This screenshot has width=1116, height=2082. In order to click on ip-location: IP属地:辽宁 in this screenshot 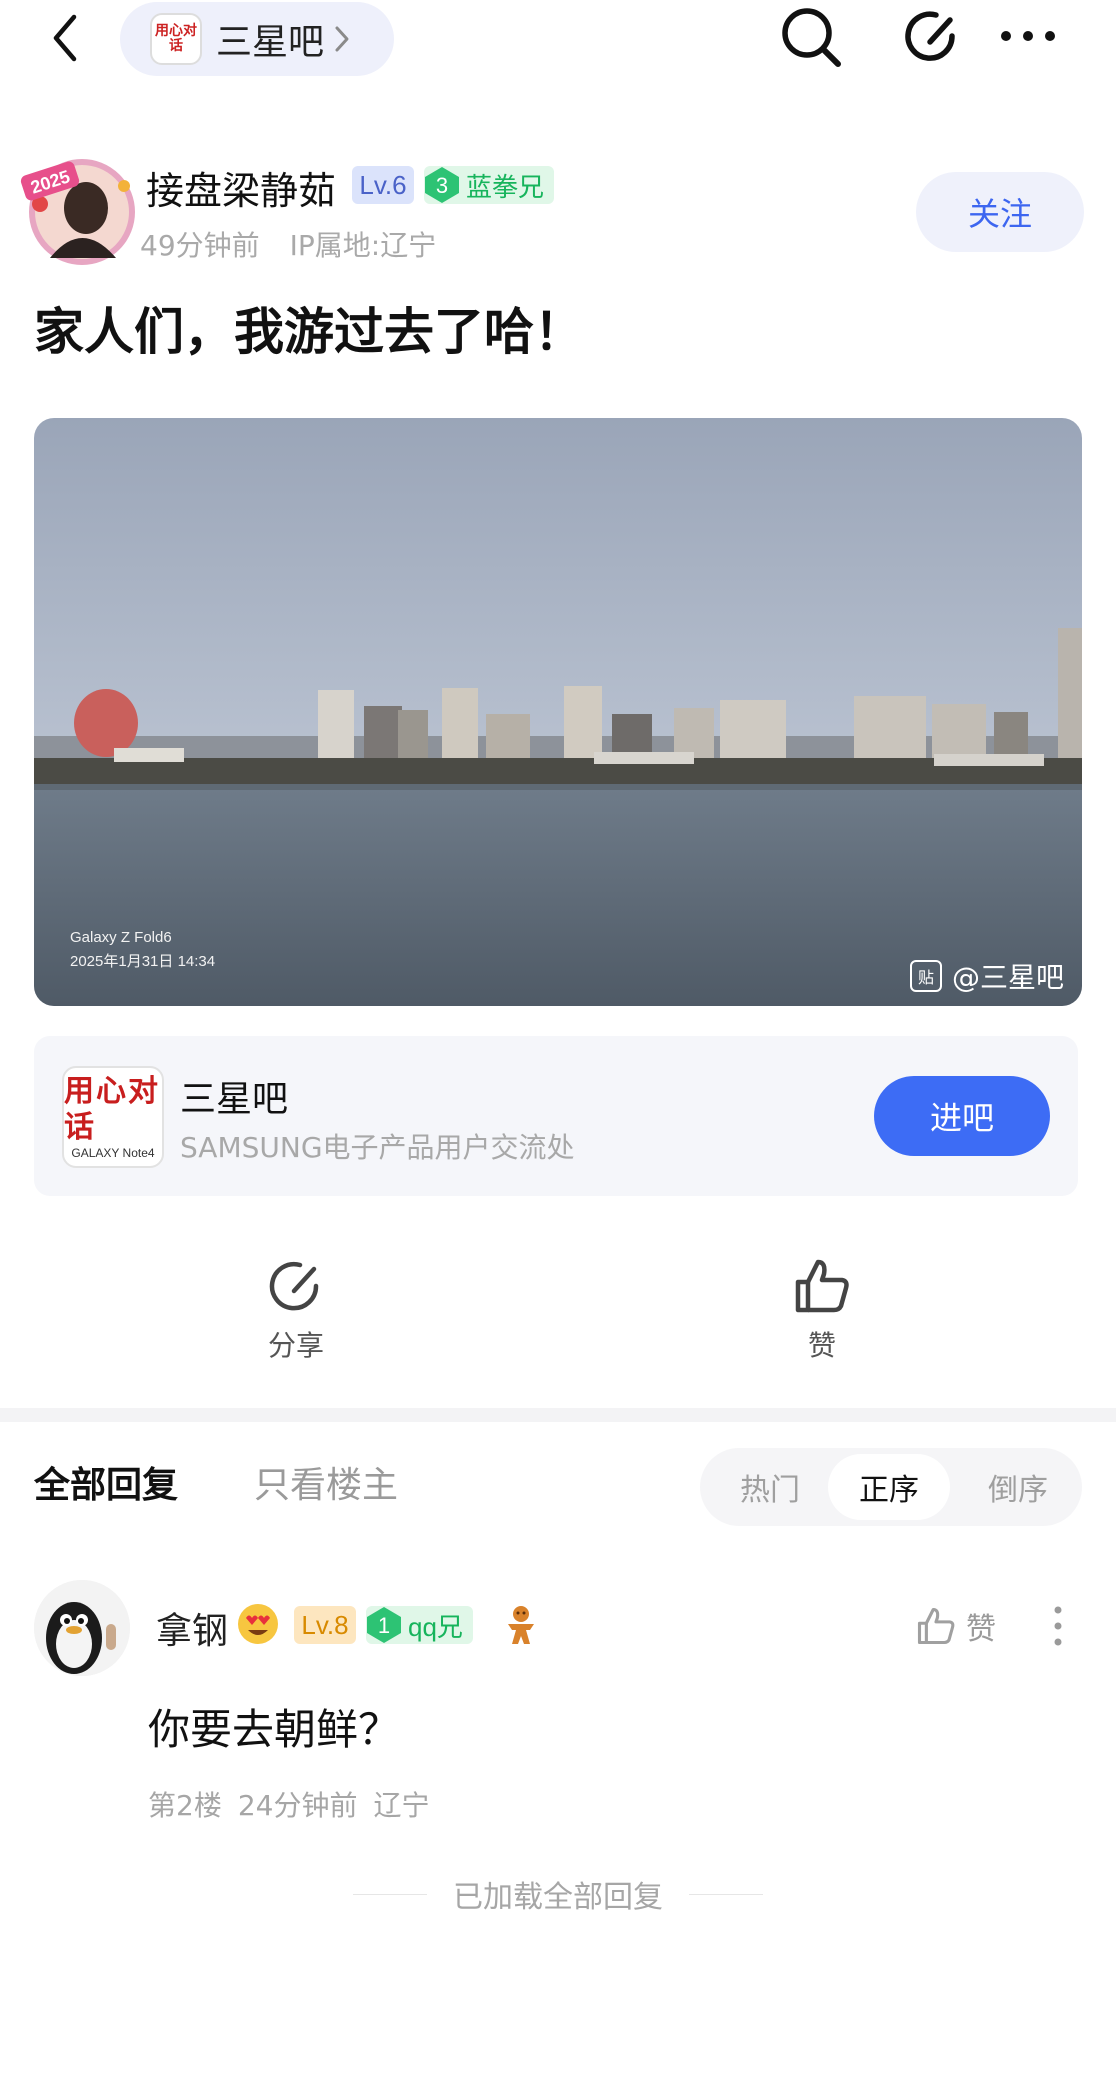, I will do `click(363, 245)`.